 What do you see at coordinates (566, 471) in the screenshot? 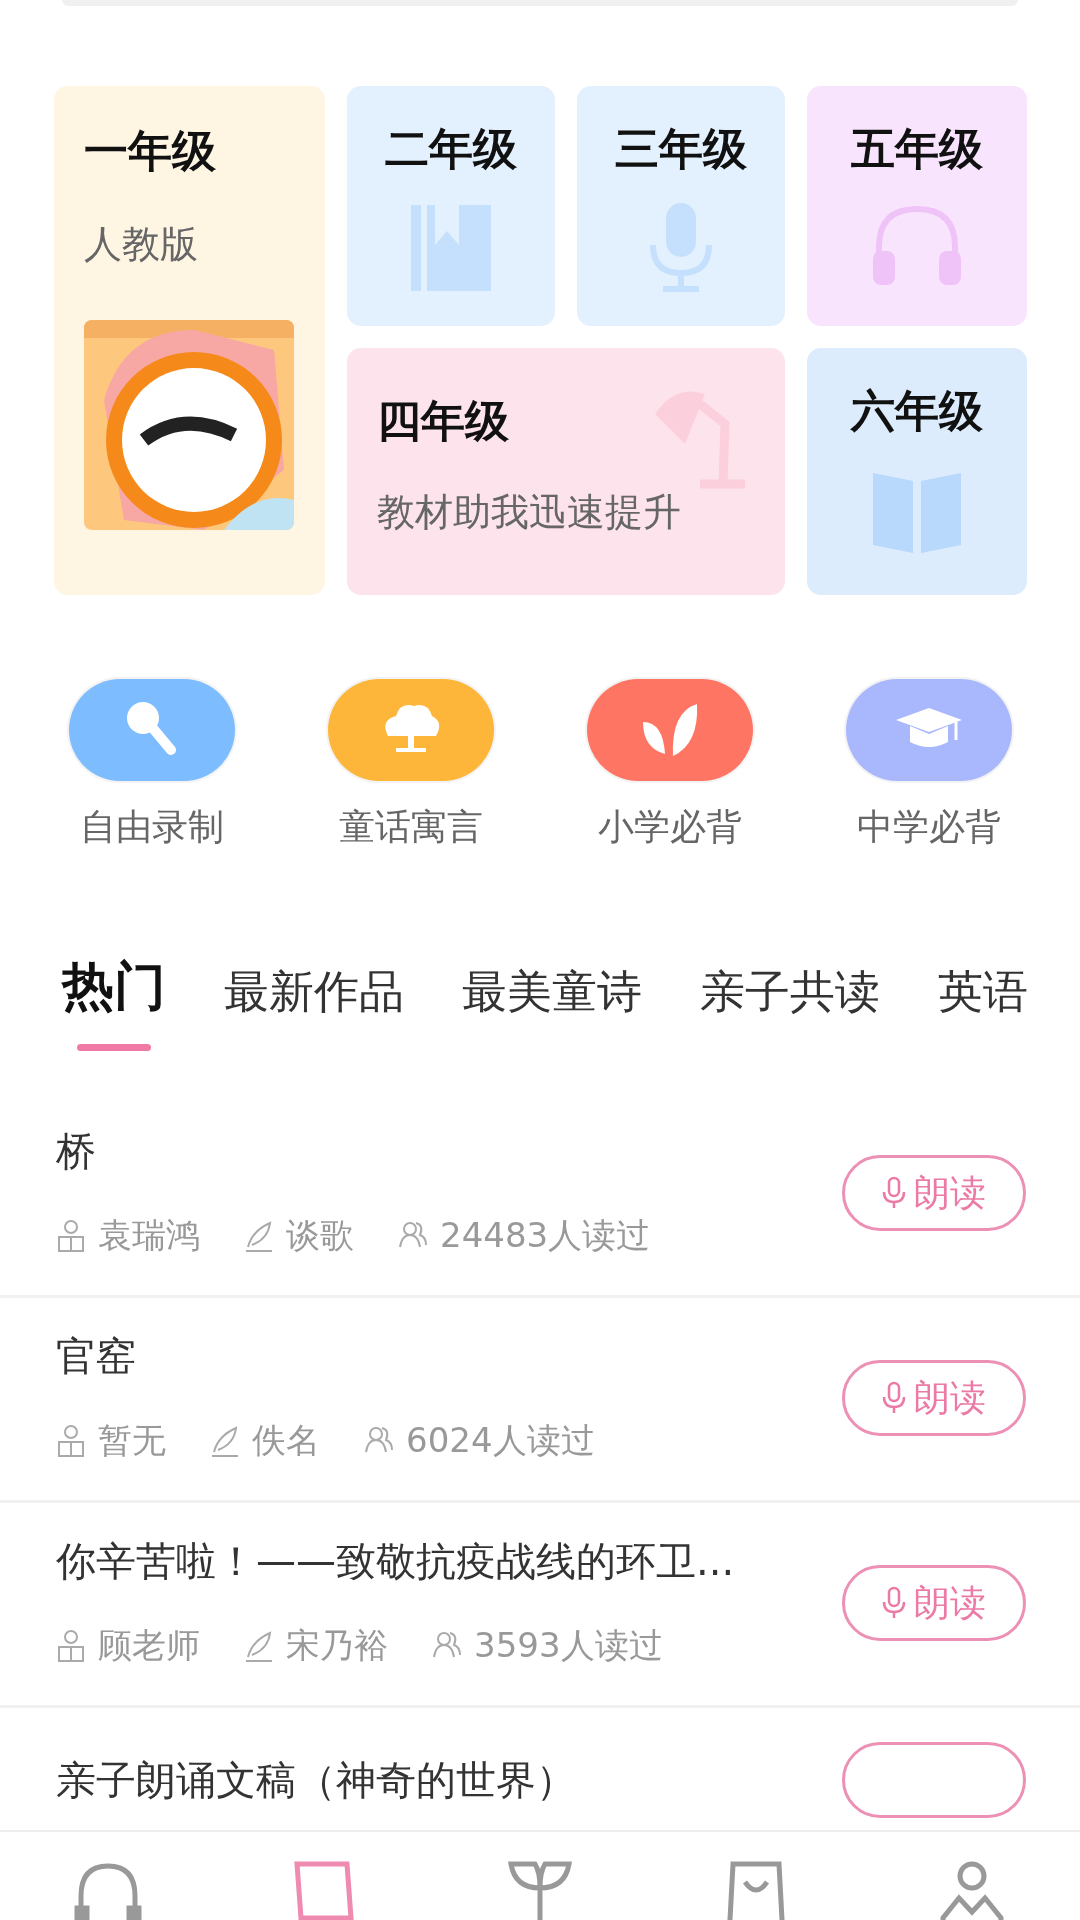
I see `grade-card: 四年级 教材助我迅速提升` at bounding box center [566, 471].